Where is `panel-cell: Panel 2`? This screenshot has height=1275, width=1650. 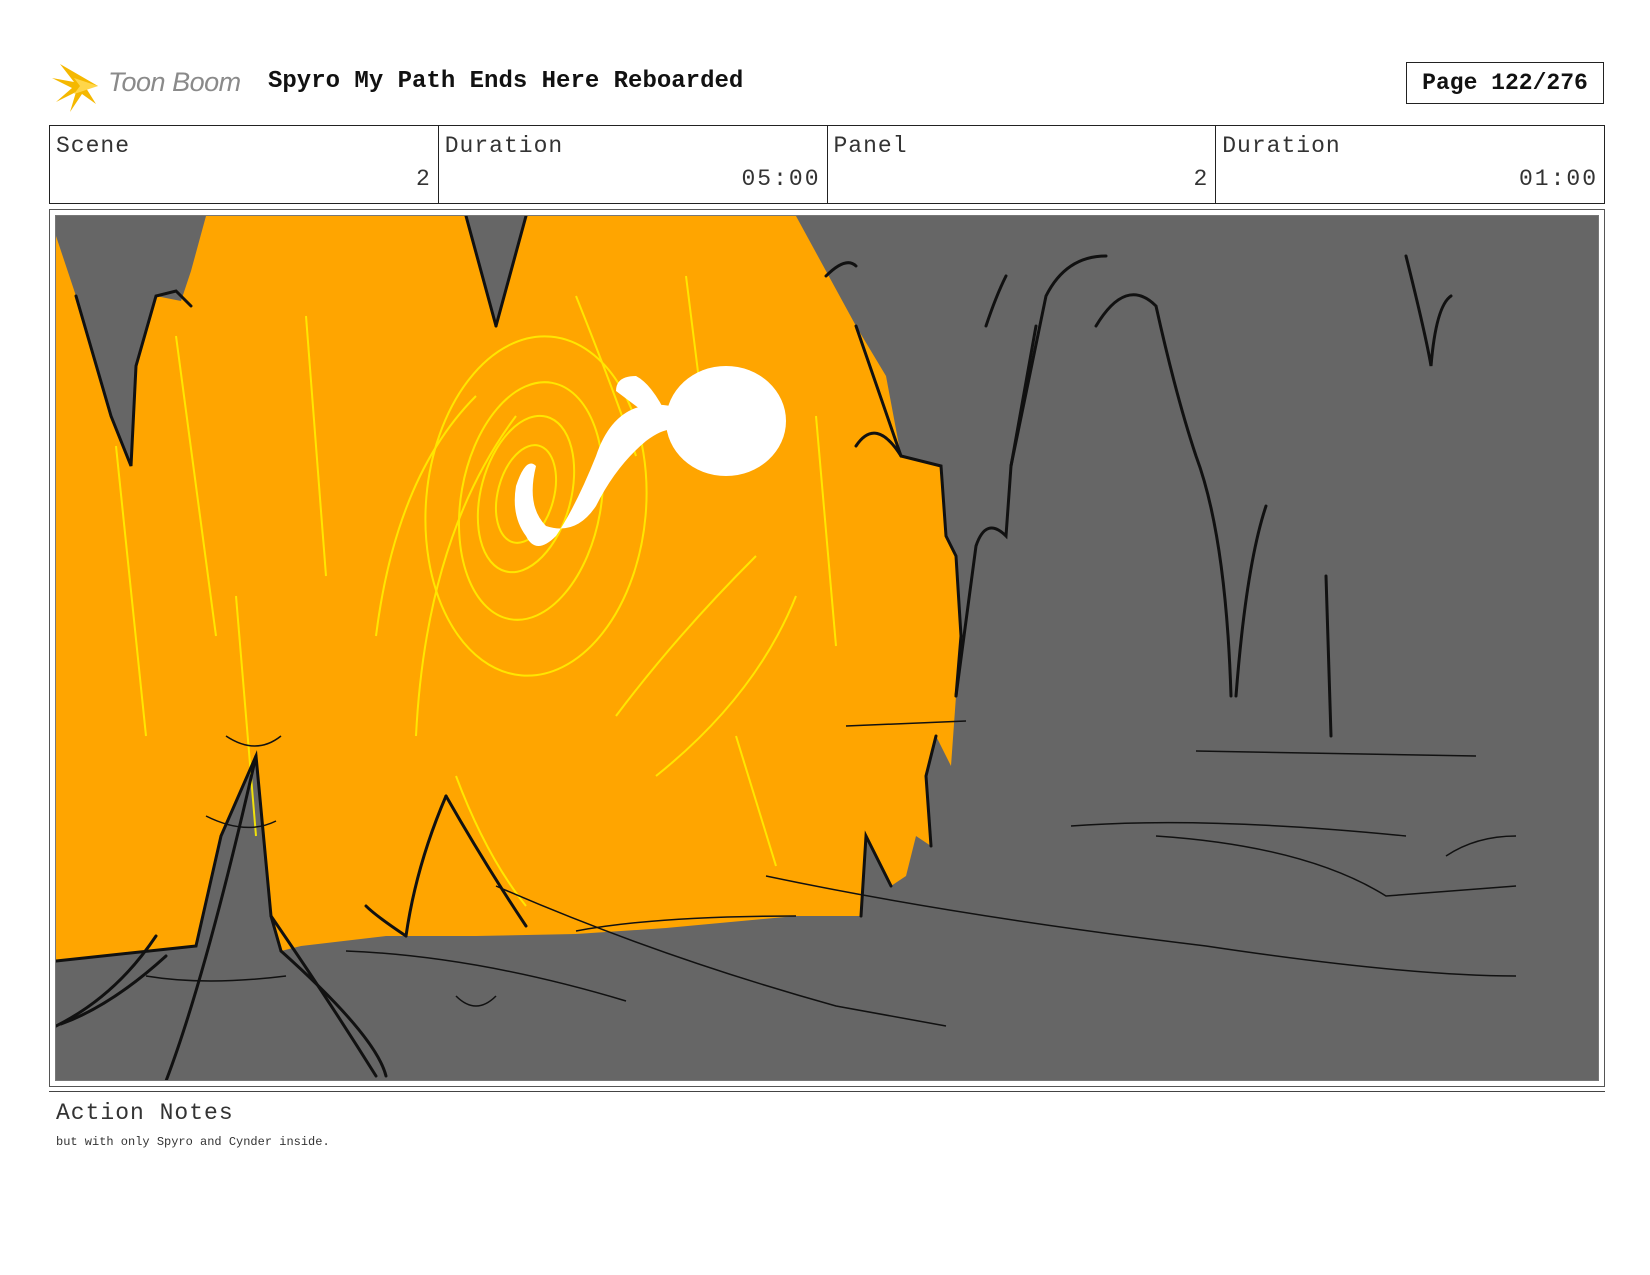
panel-cell: Panel 2 is located at coordinates (1022, 164).